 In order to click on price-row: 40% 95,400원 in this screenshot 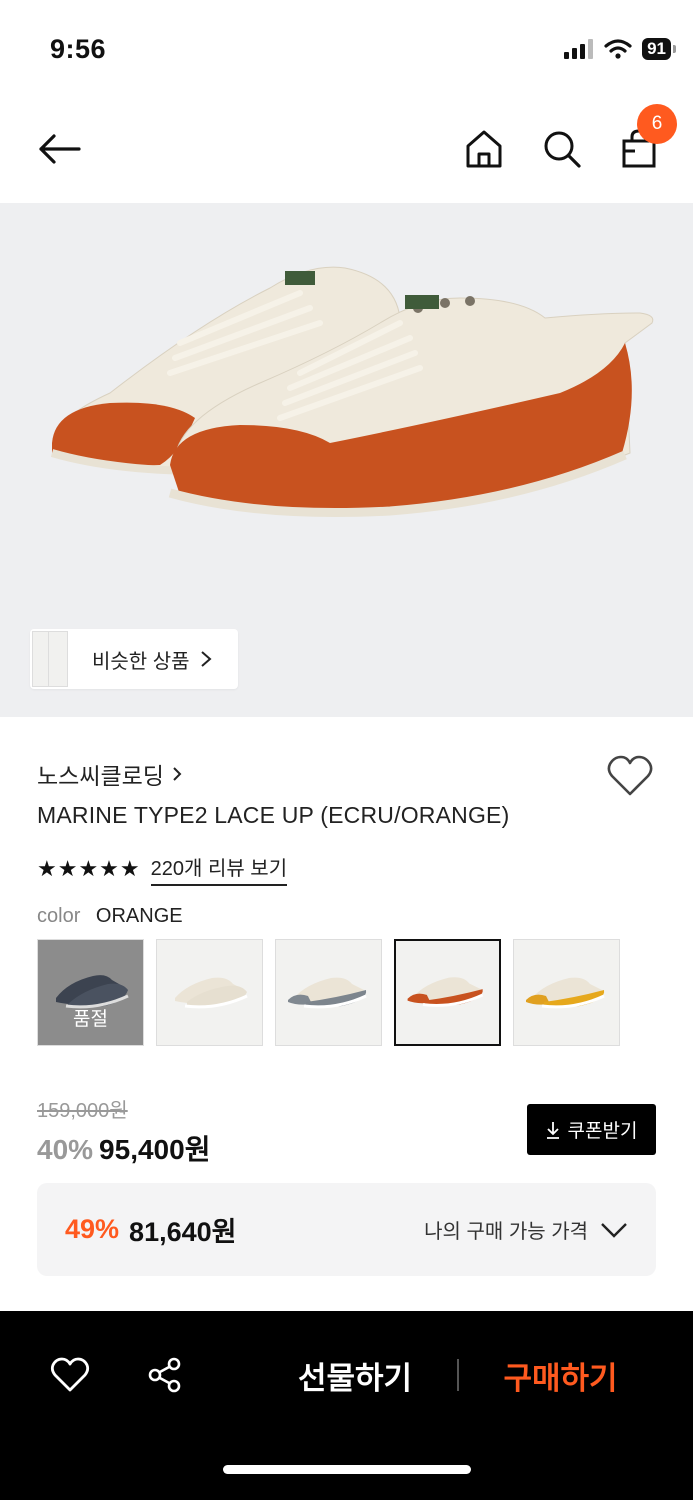, I will do `click(123, 1148)`.